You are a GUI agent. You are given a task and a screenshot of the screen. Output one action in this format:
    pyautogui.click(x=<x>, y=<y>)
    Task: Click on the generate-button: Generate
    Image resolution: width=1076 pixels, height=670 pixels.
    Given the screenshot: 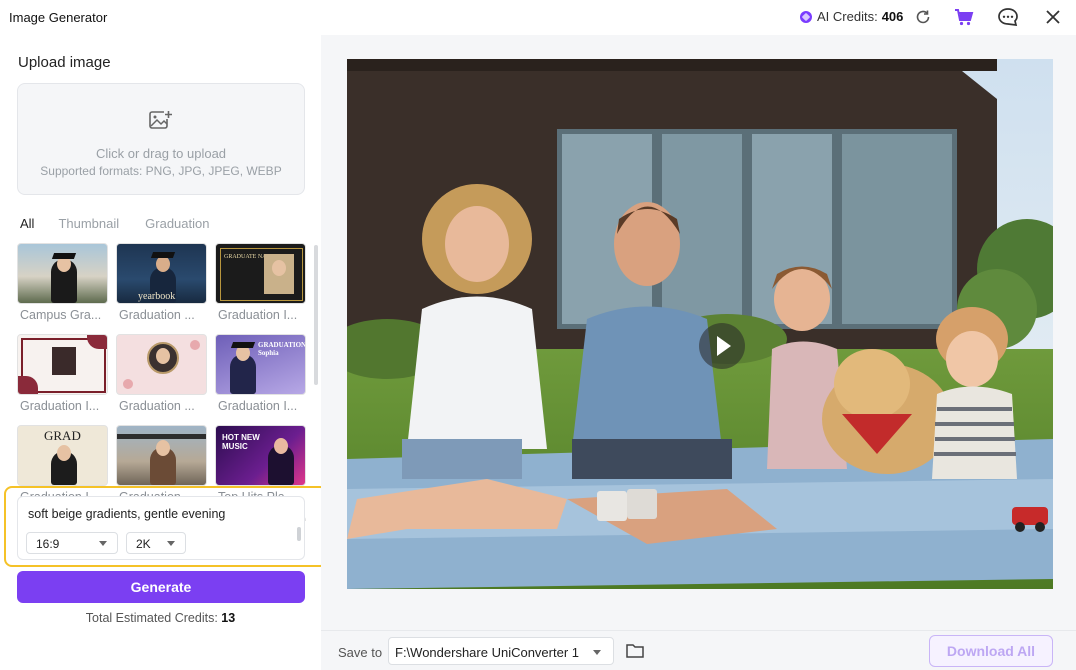 What is the action you would take?
    pyautogui.click(x=161, y=587)
    